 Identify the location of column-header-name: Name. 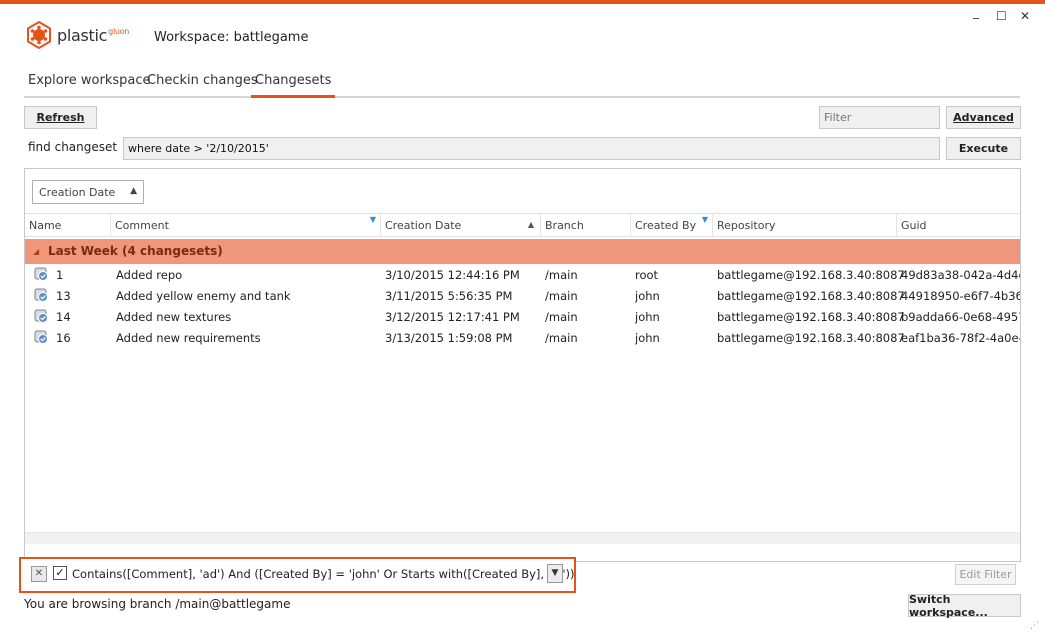
(68, 225).